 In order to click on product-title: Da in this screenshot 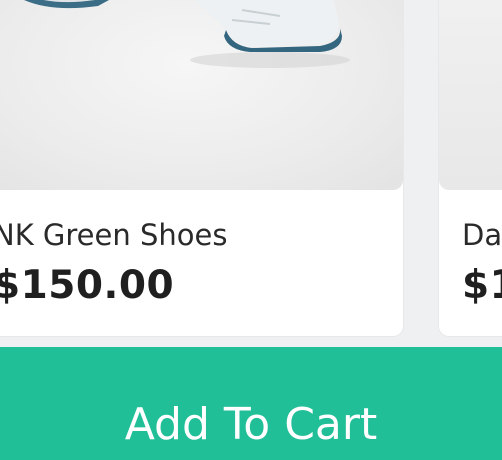, I will do `click(482, 235)`.